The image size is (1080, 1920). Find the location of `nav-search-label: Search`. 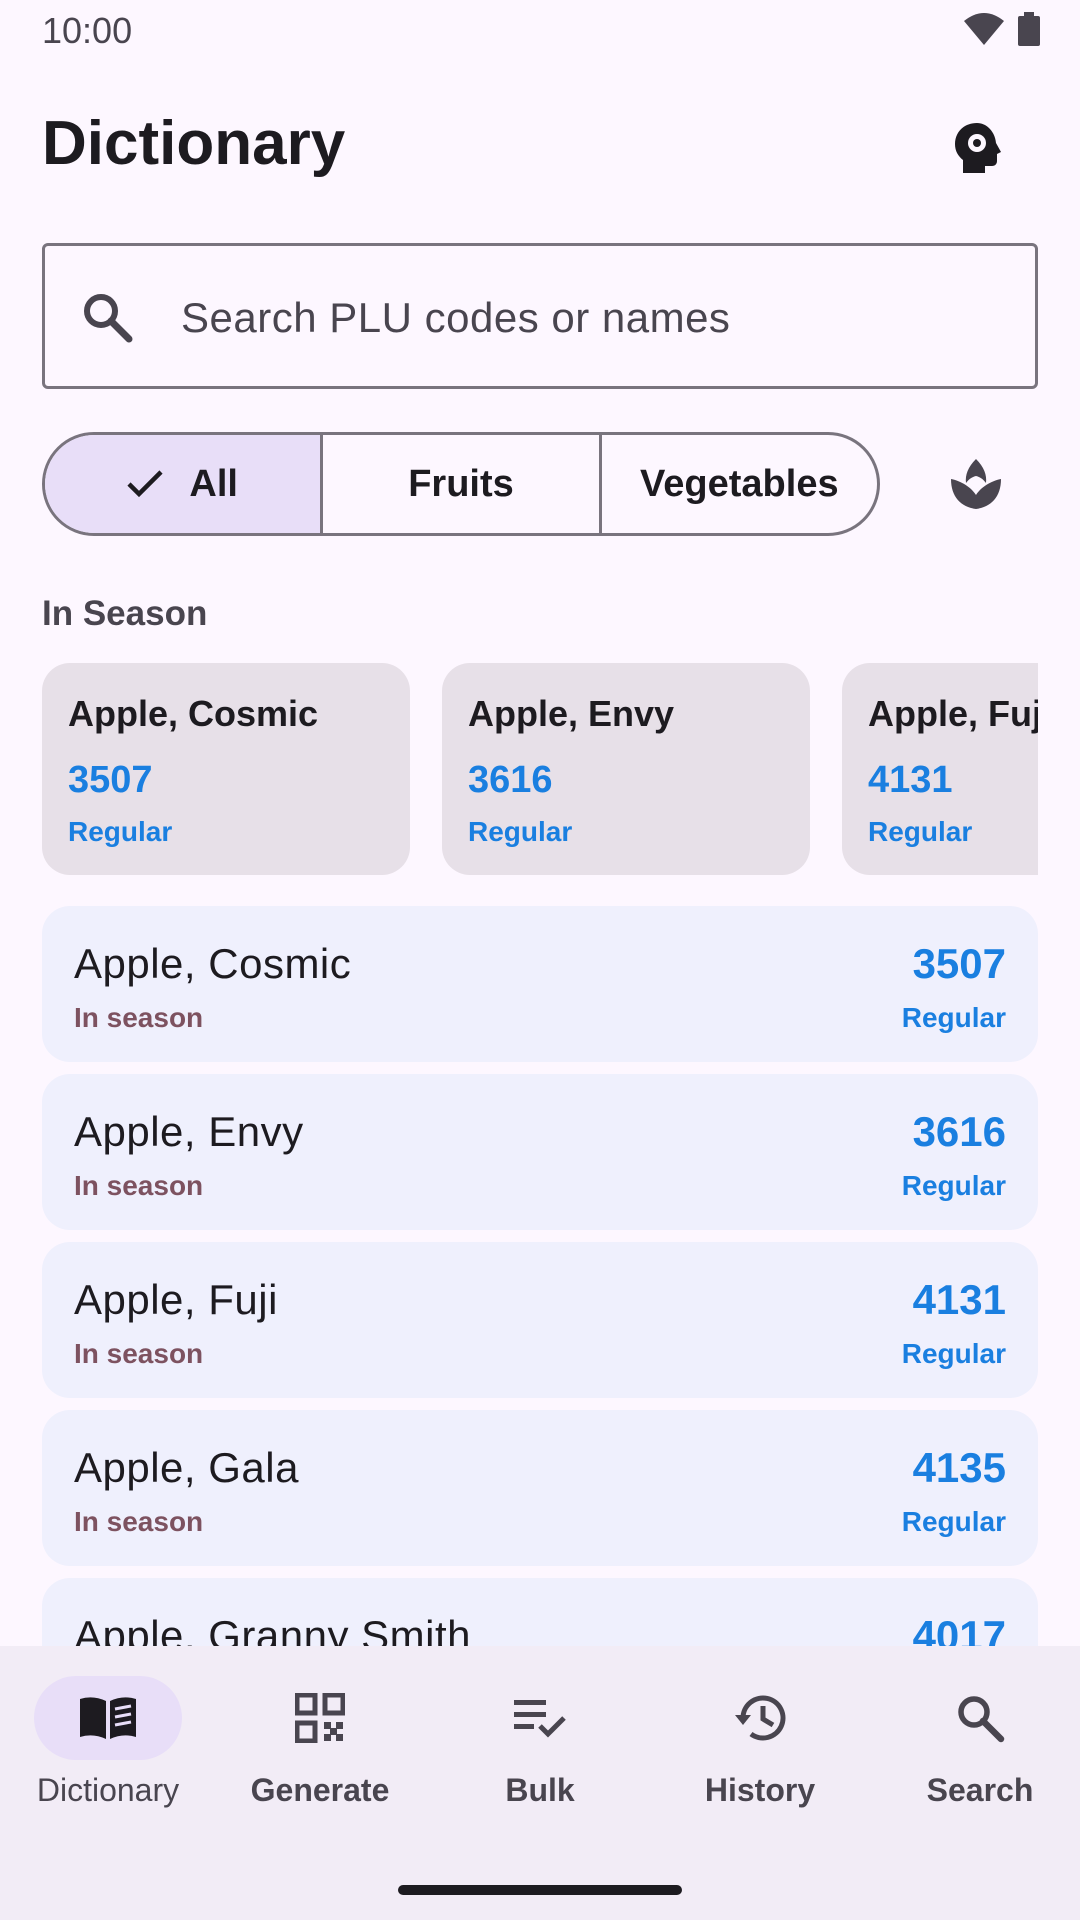

nav-search-label: Search is located at coordinates (980, 1790).